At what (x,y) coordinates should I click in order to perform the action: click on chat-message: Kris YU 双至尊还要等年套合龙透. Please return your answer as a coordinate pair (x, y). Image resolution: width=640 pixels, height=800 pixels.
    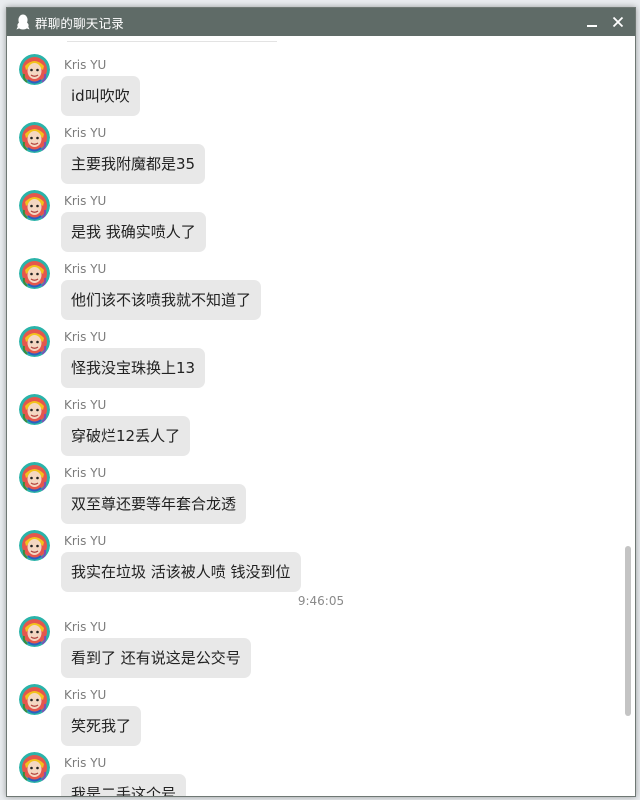
    Looking at the image, I should click on (307, 488).